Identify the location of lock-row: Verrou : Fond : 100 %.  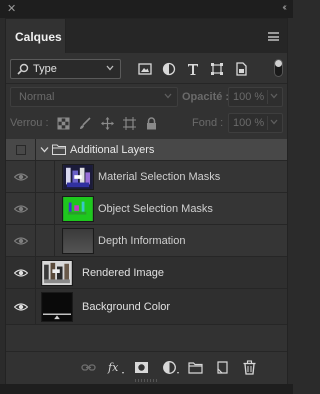
(146, 124).